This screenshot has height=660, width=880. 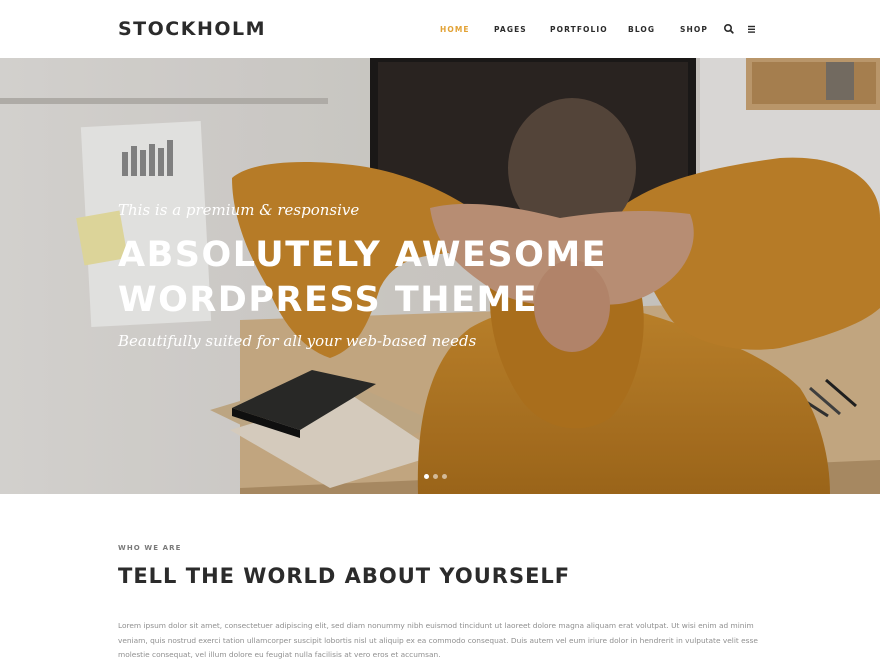 I want to click on nav-item-portfolio: PORTFOLIO, so click(x=579, y=30).